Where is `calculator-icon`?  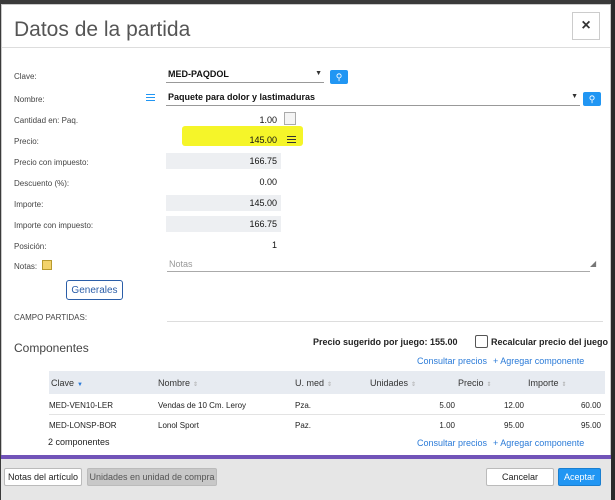 calculator-icon is located at coordinates (290, 118).